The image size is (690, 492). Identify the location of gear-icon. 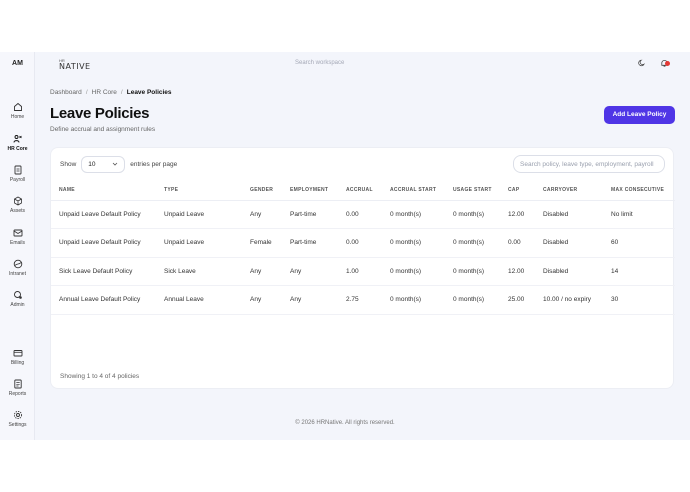
(17, 415).